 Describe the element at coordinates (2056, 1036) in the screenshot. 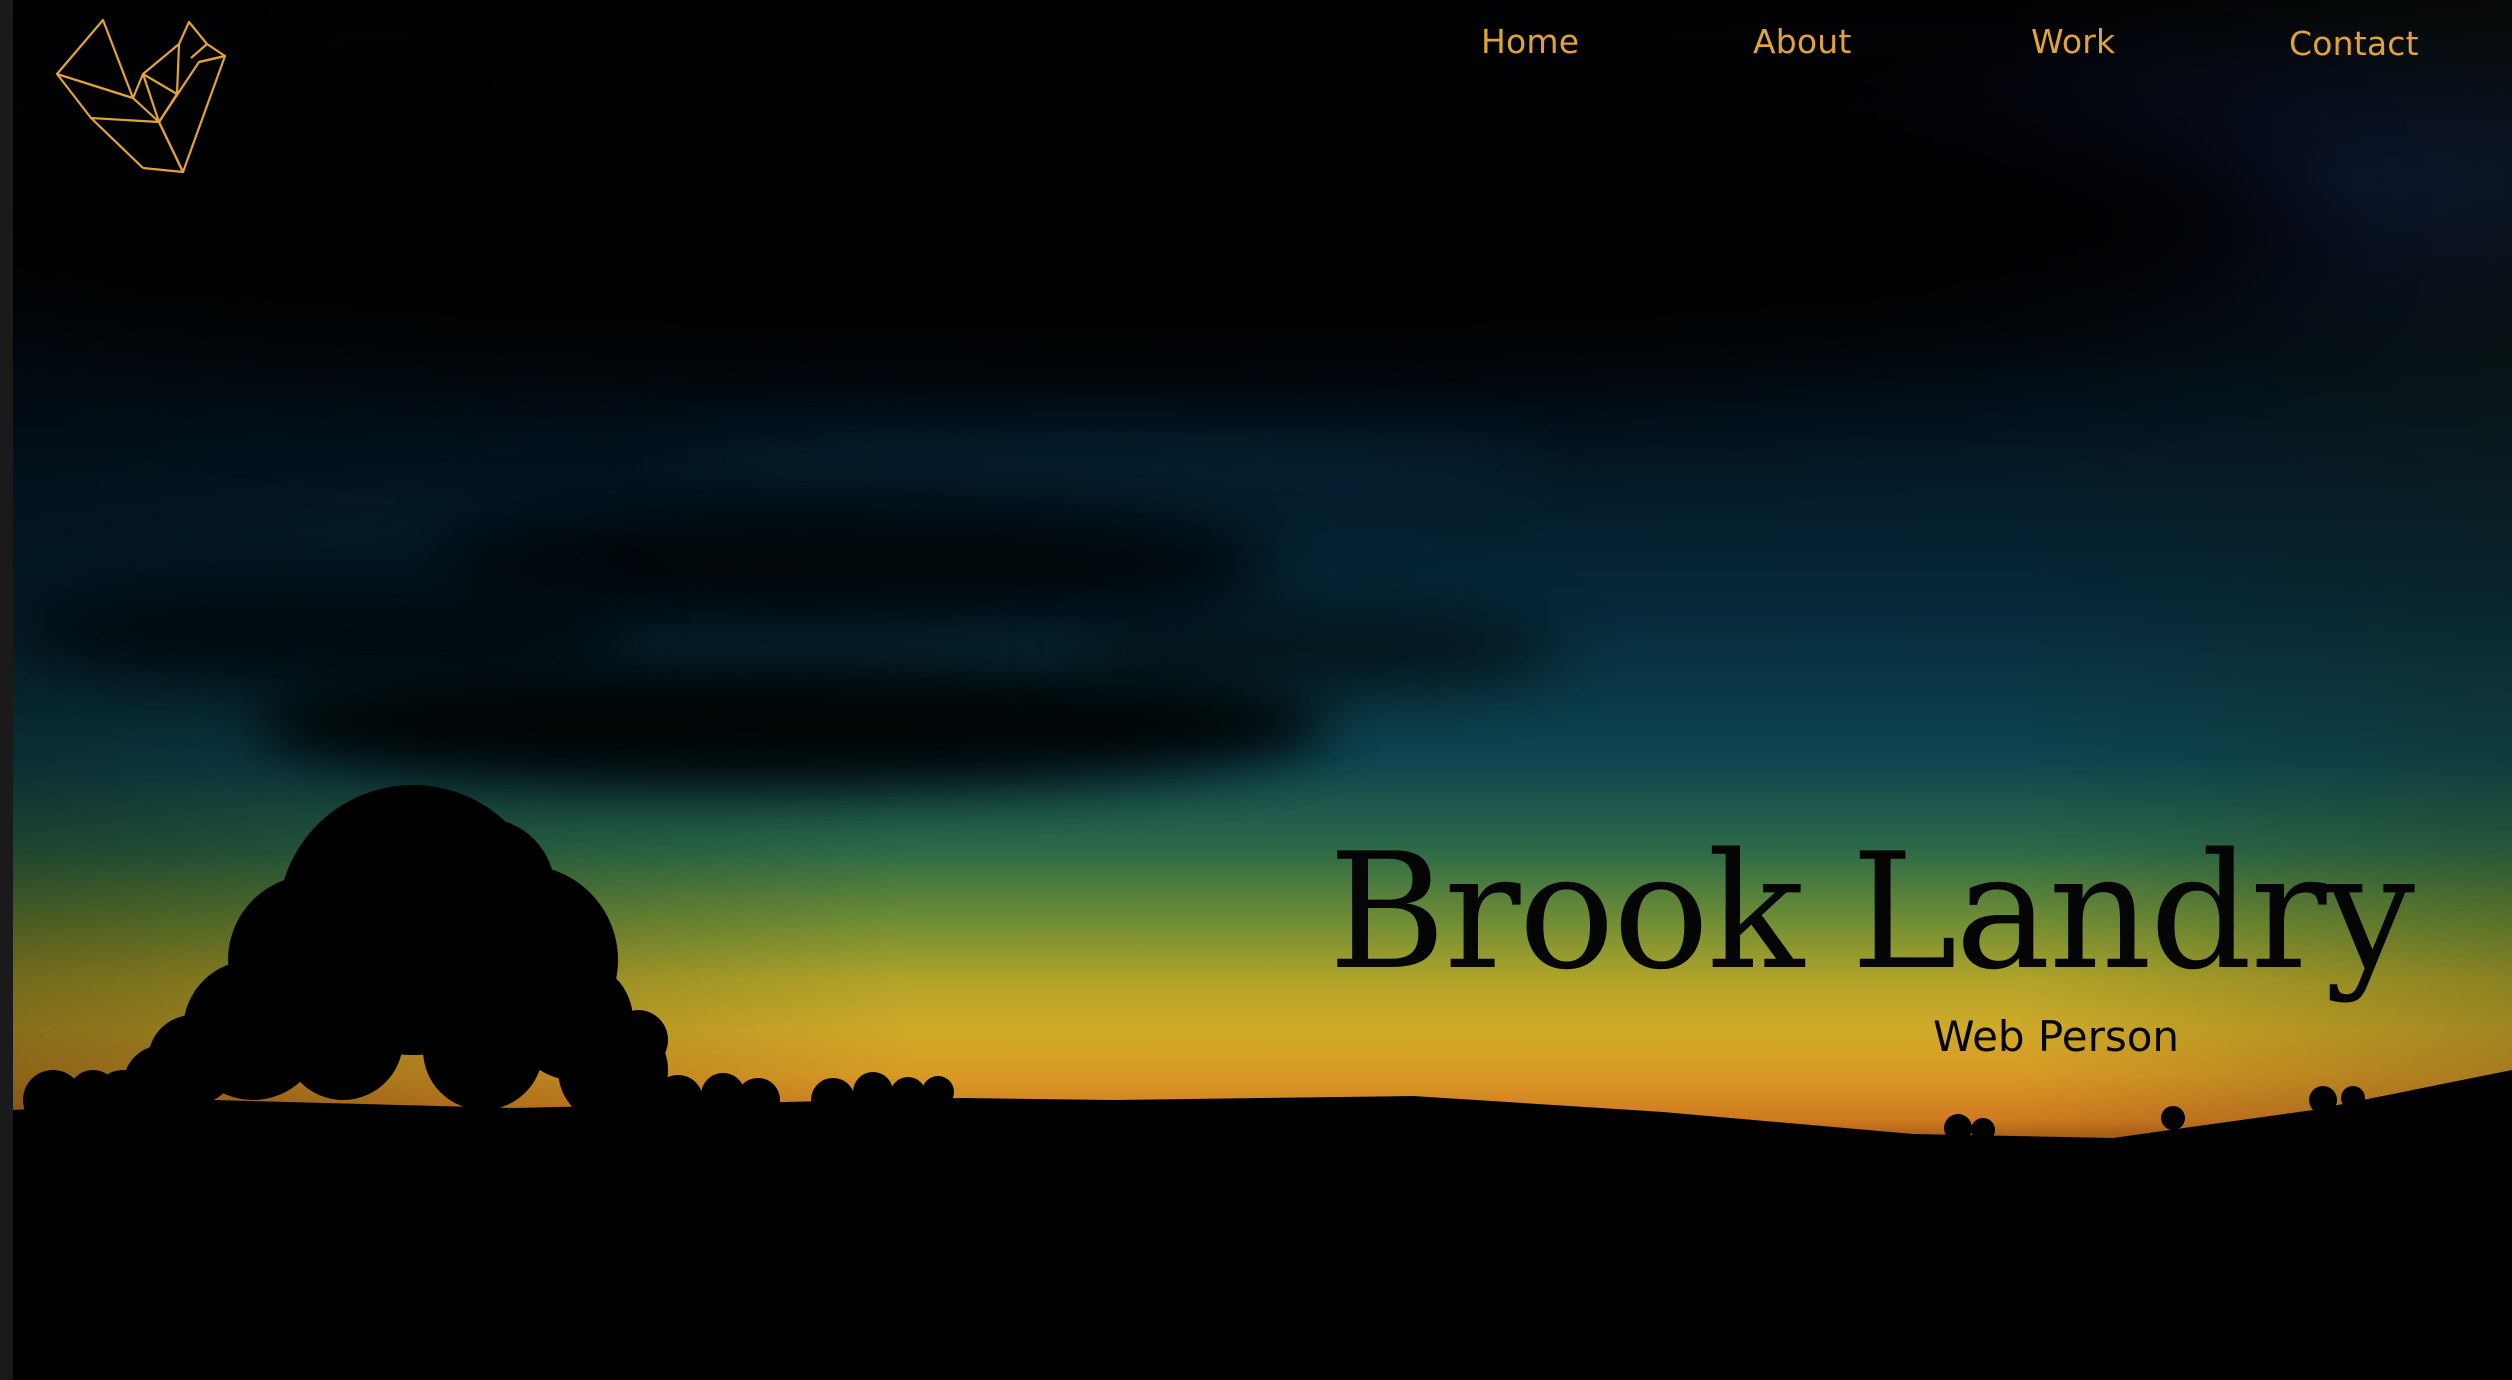

I see `hero-subtitle: Web Person` at that location.